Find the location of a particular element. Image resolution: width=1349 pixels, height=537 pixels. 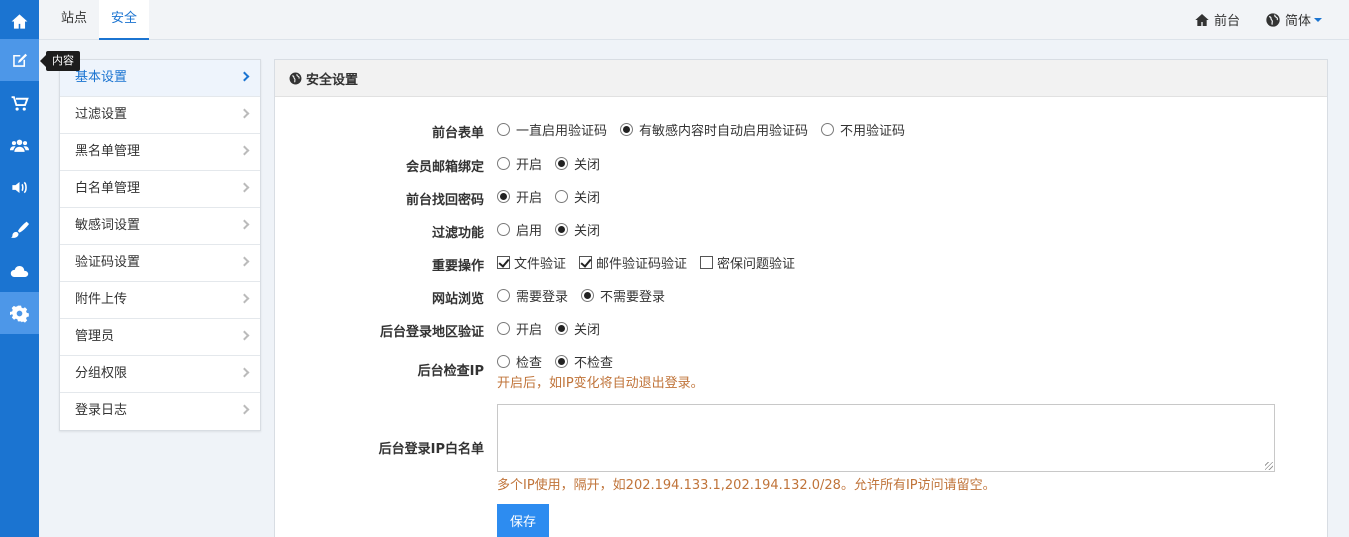

option-label: 不需要登录 is located at coordinates (633, 297).